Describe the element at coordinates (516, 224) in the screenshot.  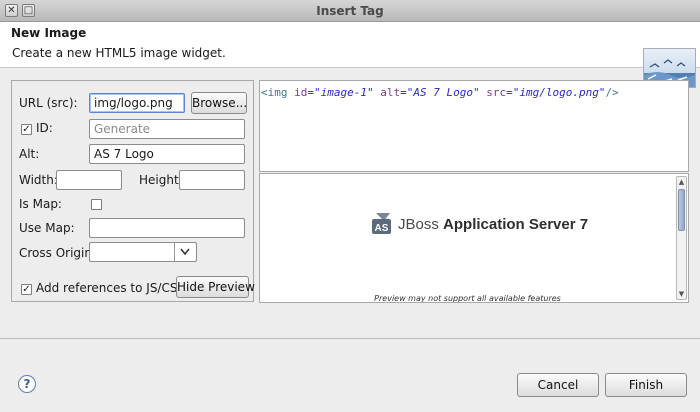
I see `logo-text-bold: Application Server 7` at that location.